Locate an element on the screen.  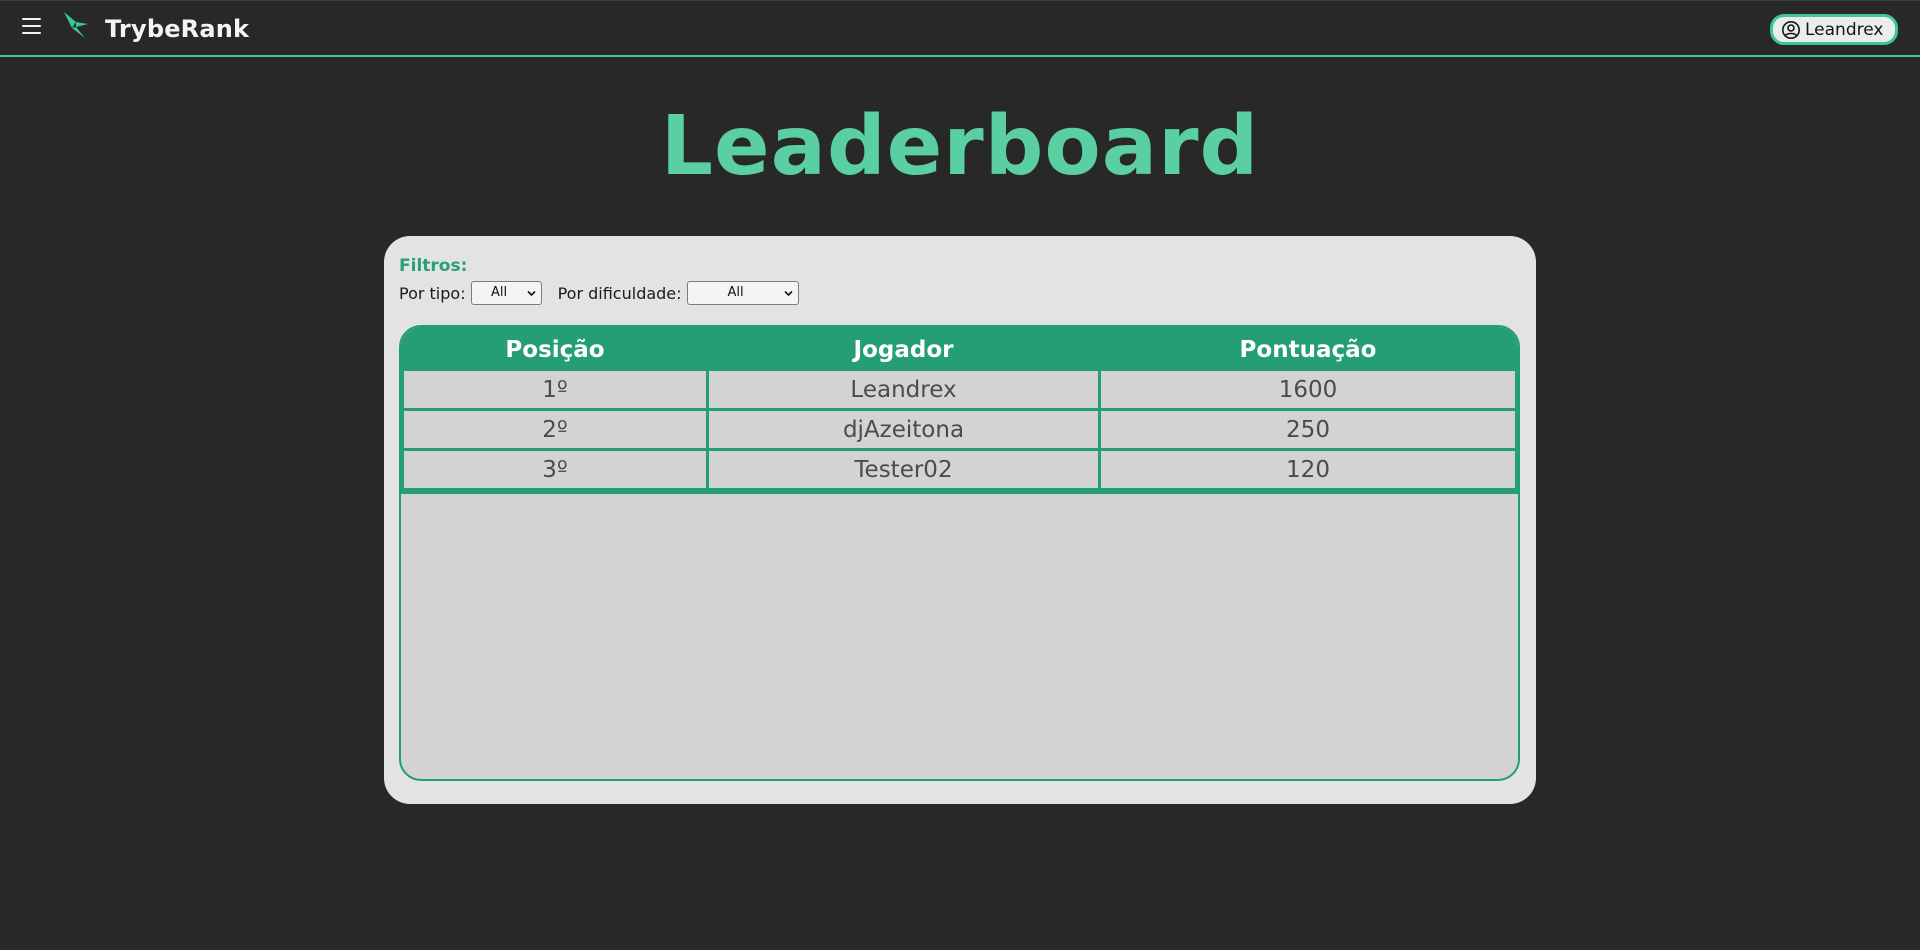
difficulty-filter-label: Por dificuldade: is located at coordinates (619, 293).